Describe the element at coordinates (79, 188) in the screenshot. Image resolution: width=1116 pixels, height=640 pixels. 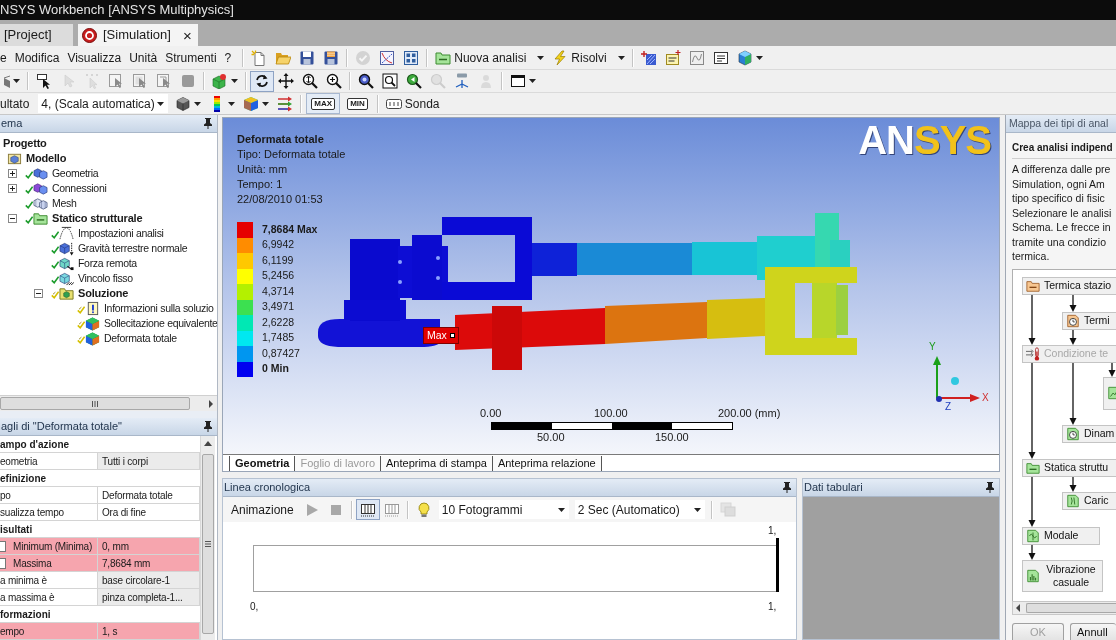
I see `tree-item: Connessioni` at that location.